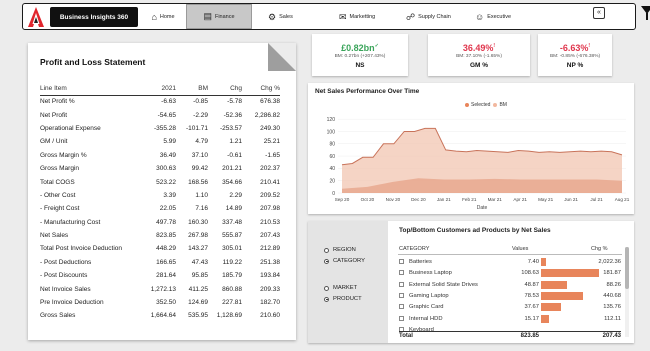 The width and height of the screenshot is (650, 351). I want to click on pl-row: - Post Deductions 166.65 47.43 119.22 251.38, so click(160, 262).